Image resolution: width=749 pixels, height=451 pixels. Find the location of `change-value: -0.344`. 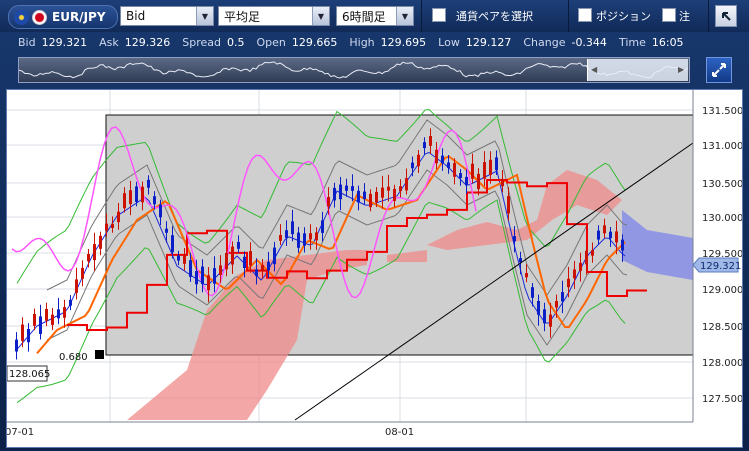

change-value: -0.344 is located at coordinates (589, 42).